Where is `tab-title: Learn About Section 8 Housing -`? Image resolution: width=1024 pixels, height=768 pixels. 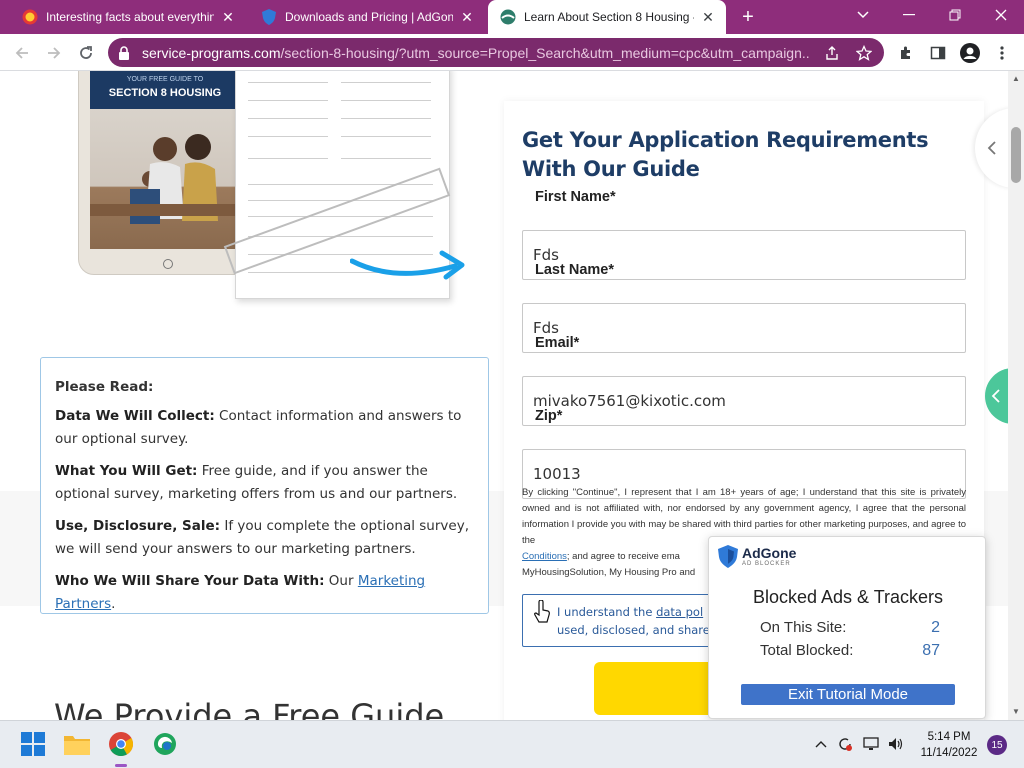
tab-title: Learn About Section 8 Housing - is located at coordinates (609, 17).